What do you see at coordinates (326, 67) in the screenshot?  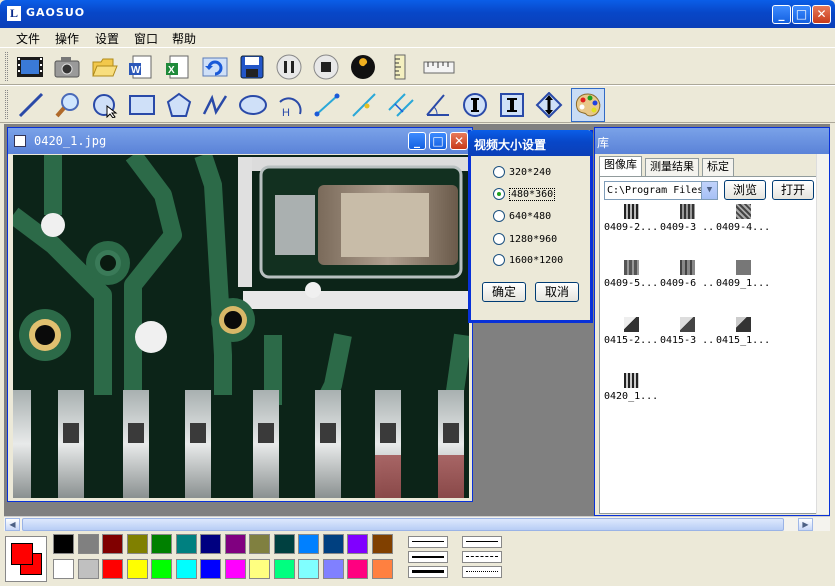 I see `stop-button` at bounding box center [326, 67].